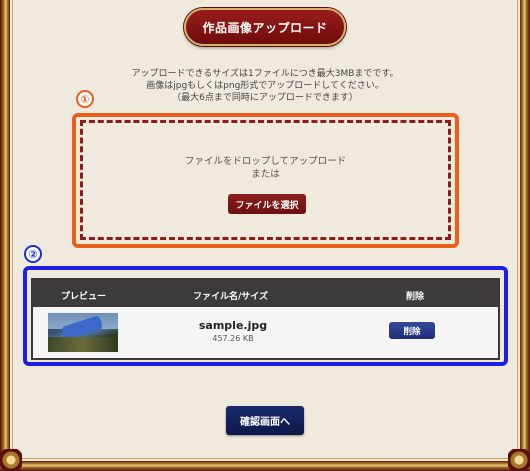 Image resolution: width=530 pixels, height=471 pixels. I want to click on dropzone-or: または, so click(265, 174).